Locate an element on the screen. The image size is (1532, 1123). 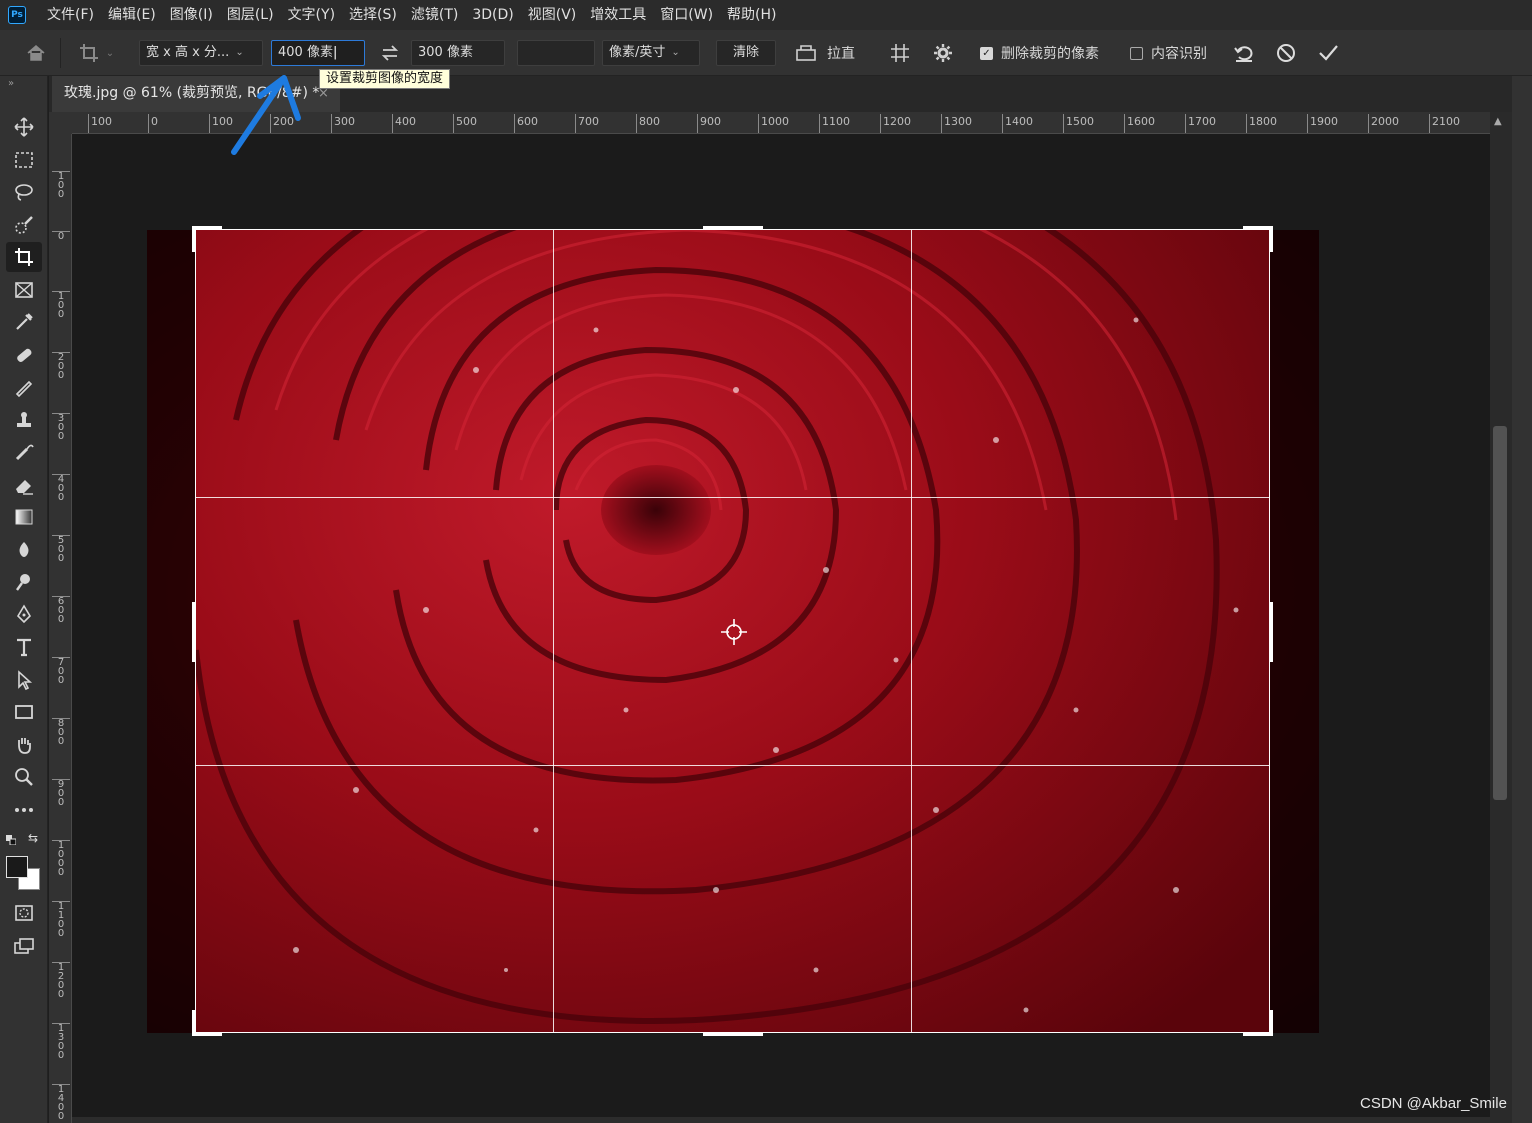
gear-icon is located at coordinates (943, 53).